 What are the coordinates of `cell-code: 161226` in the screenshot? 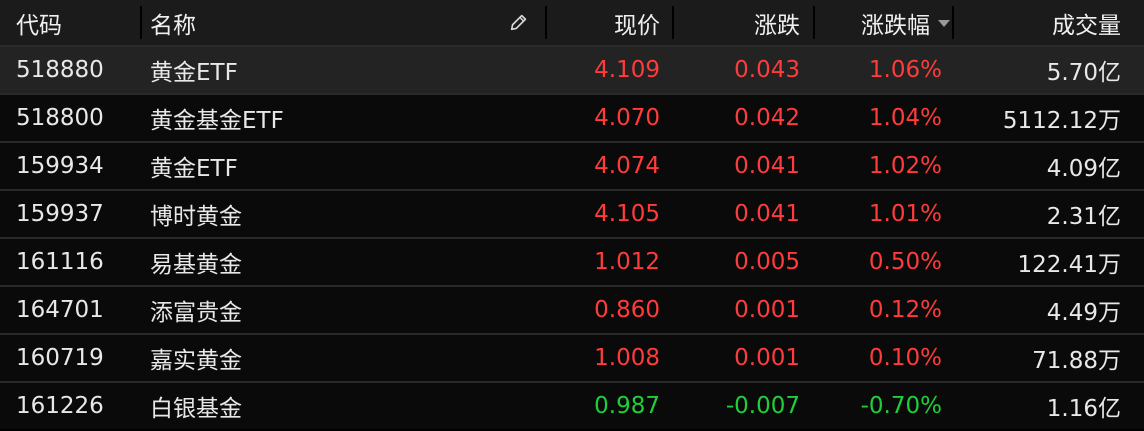 It's located at (60, 406).